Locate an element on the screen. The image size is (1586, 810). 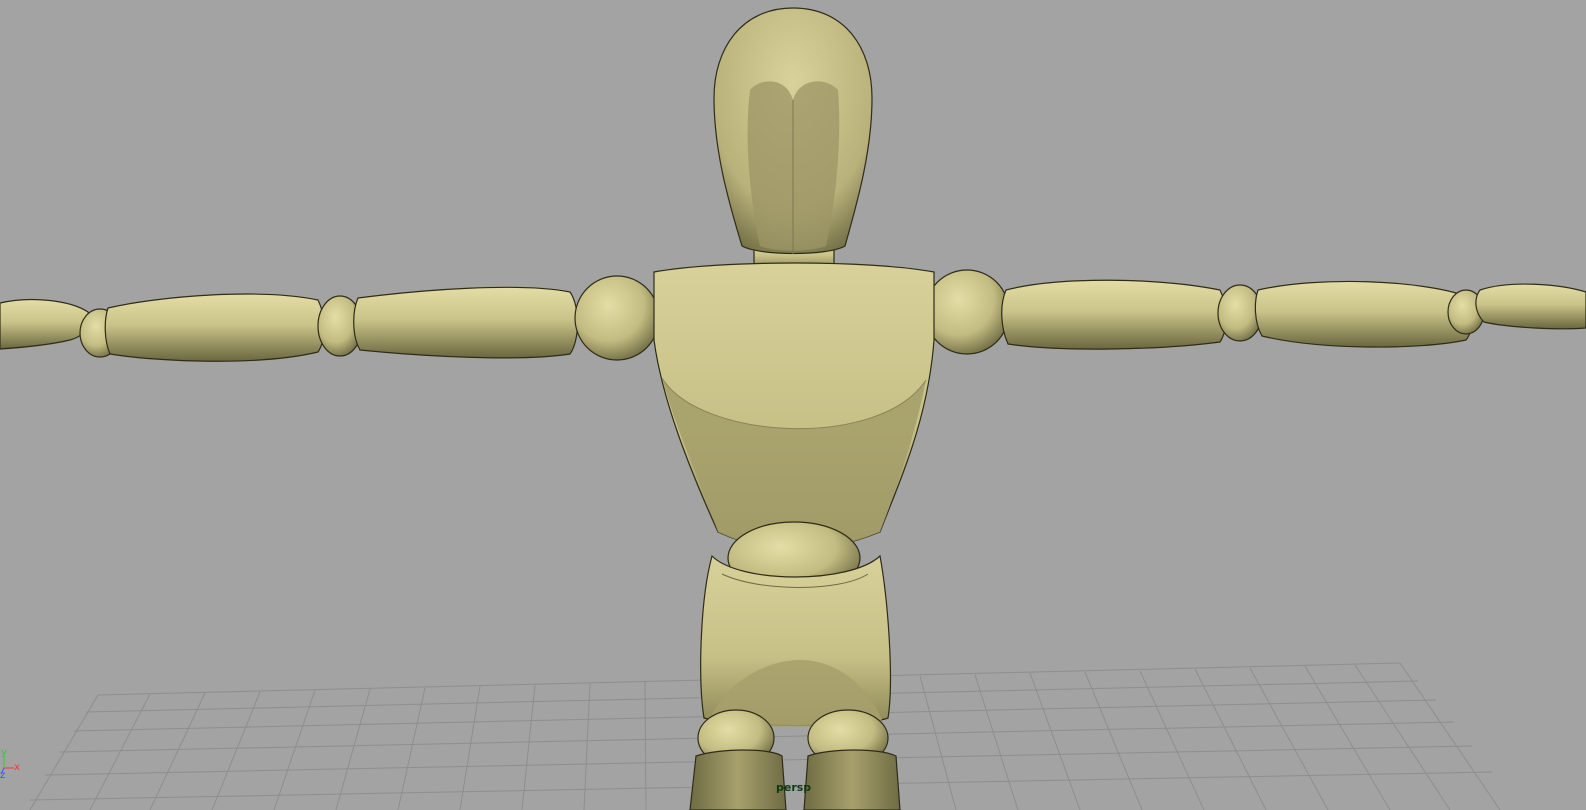
camera-name-label: persp is located at coordinates (794, 787).